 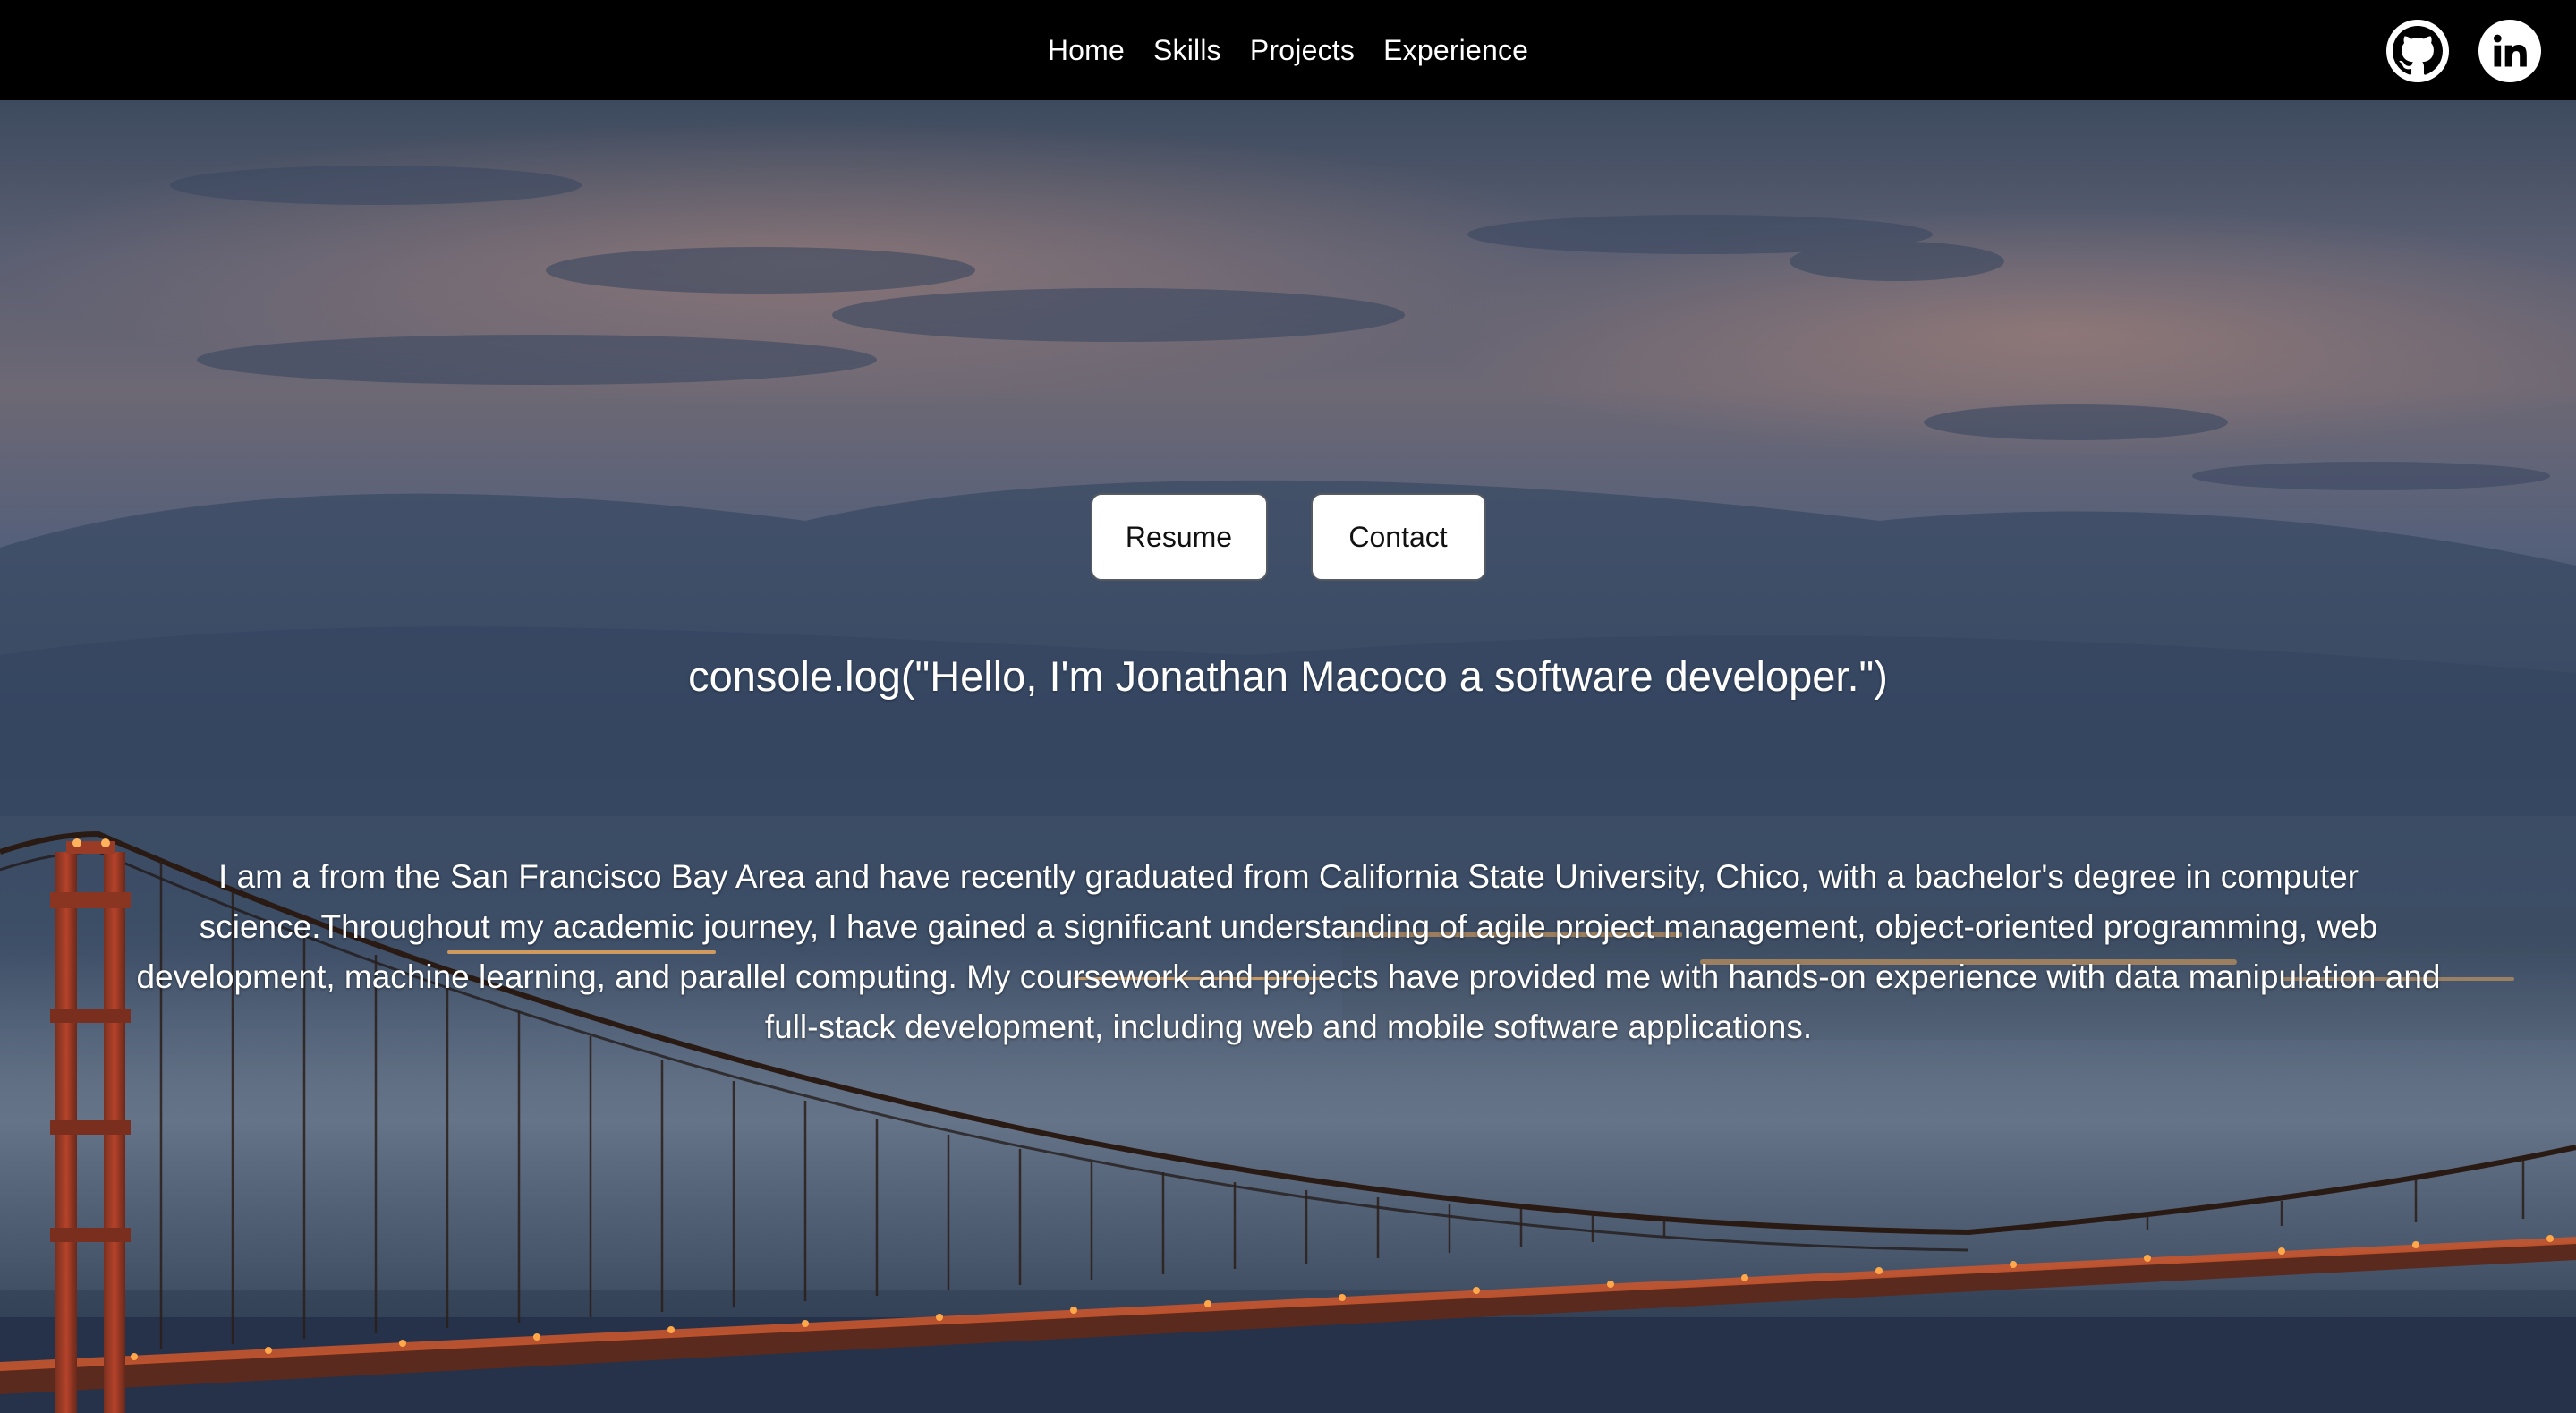 I want to click on nav-links: Home Skills Projects Experience, so click(x=1288, y=50).